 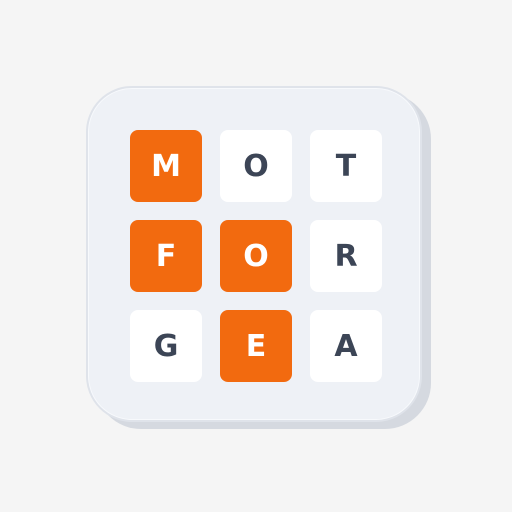 I want to click on tile-r2-c3: R, so click(x=346, y=256).